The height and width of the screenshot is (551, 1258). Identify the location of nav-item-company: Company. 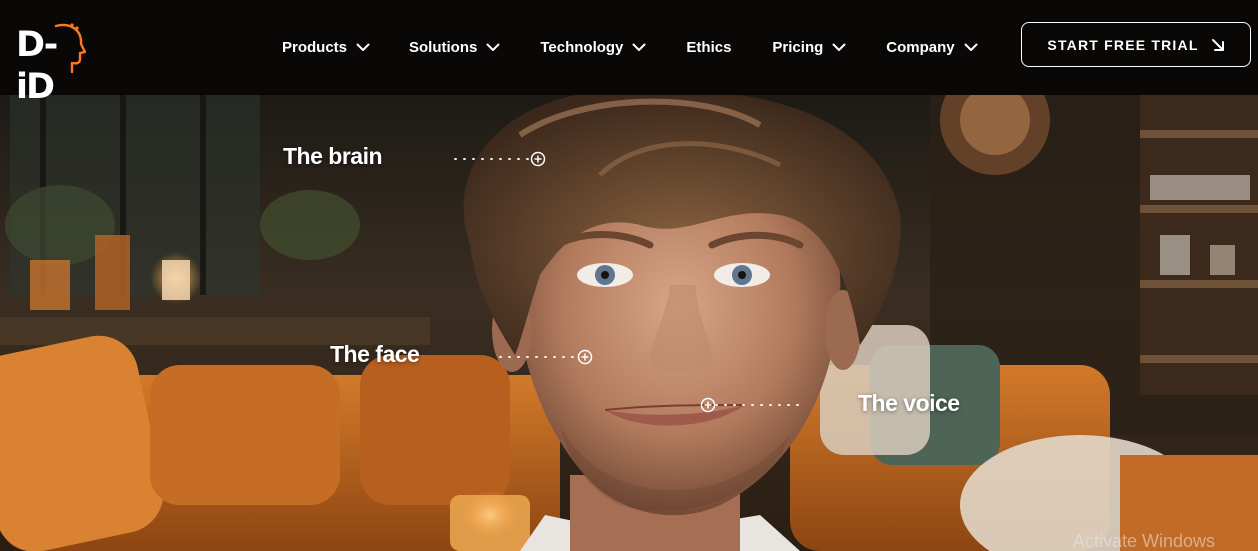
(932, 47).